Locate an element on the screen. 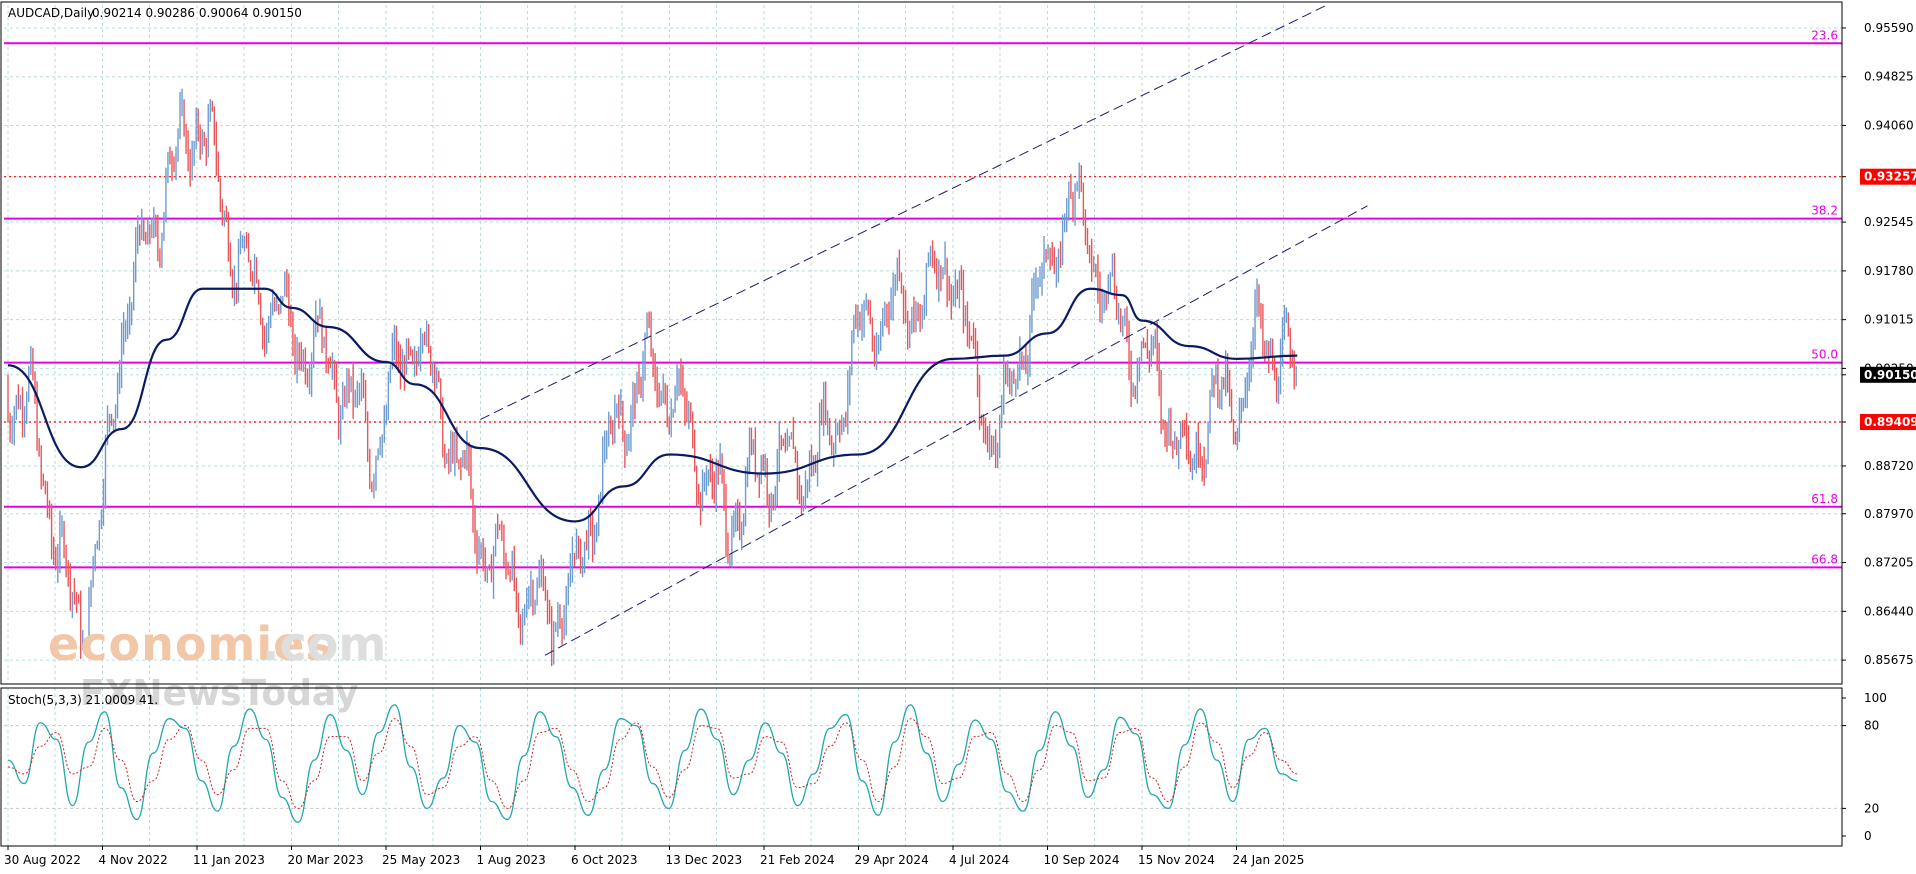 The height and width of the screenshot is (874, 1916). stoch-y-tick-label: 20 is located at coordinates (1871, 808).